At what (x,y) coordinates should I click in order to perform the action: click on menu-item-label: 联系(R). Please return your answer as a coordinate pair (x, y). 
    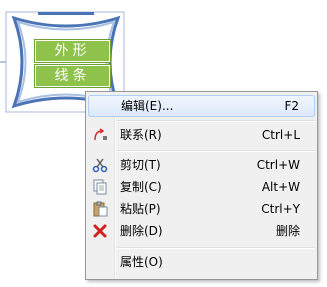
    Looking at the image, I should click on (141, 135).